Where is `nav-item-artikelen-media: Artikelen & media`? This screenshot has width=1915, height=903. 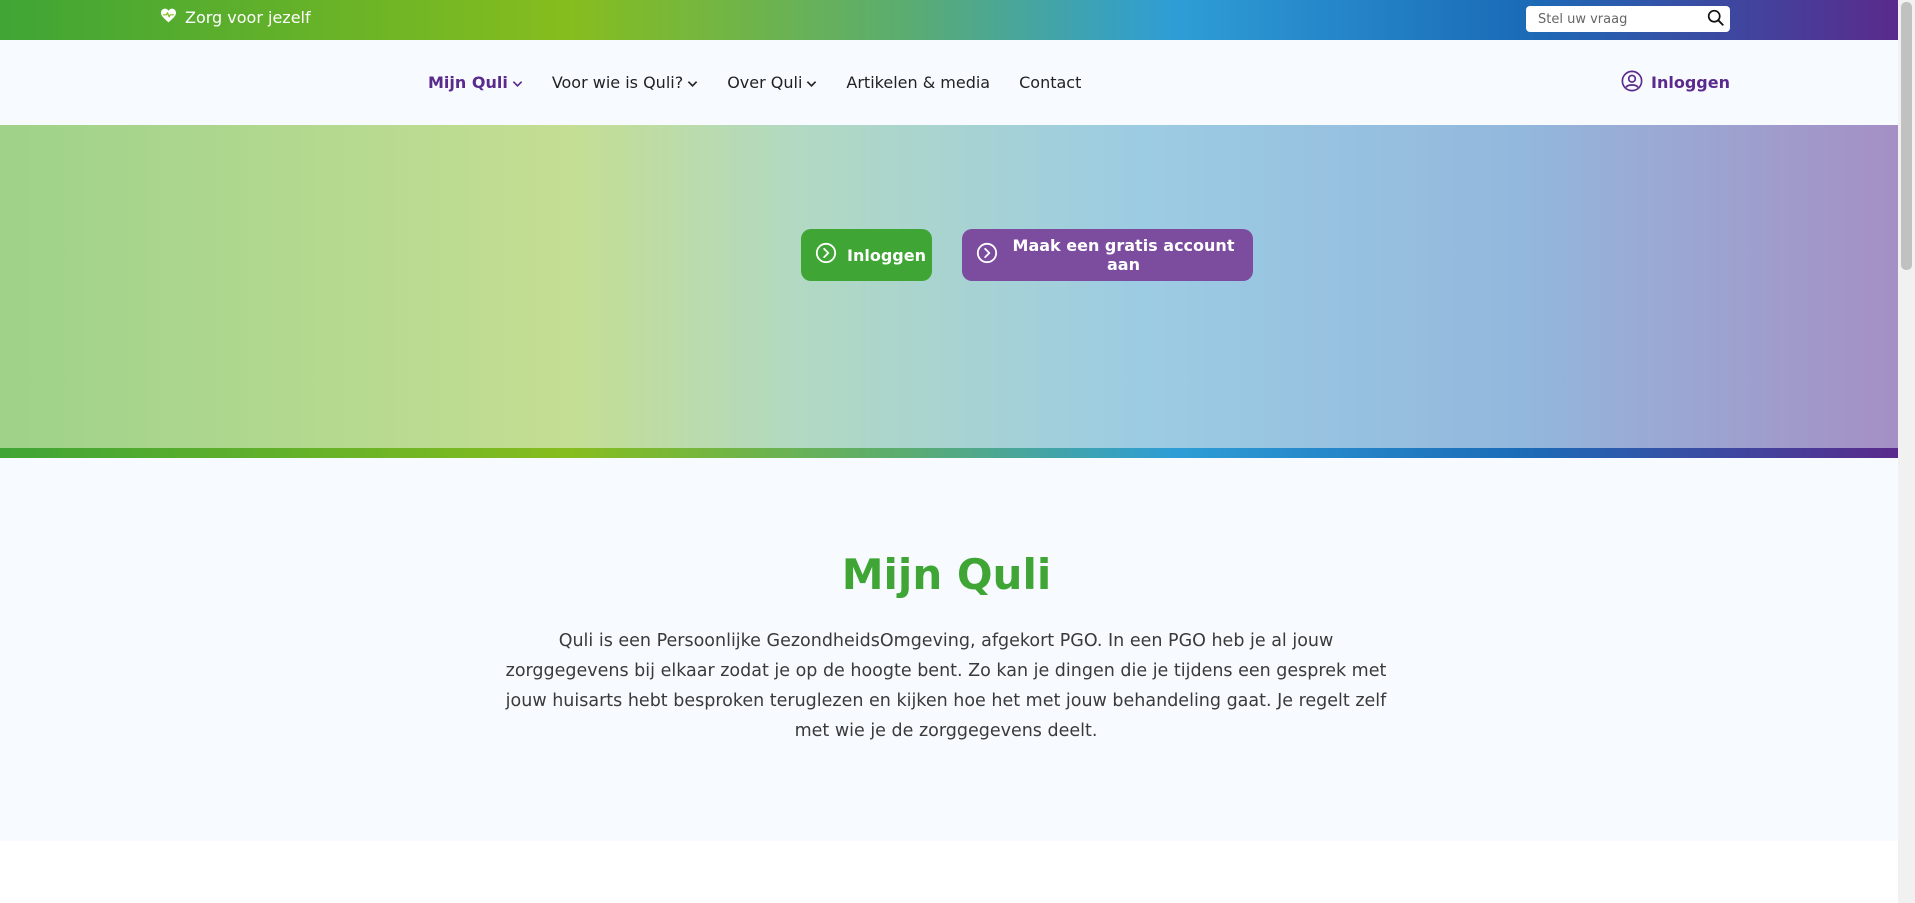 nav-item-artikelen-media: Artikelen & media is located at coordinates (918, 82).